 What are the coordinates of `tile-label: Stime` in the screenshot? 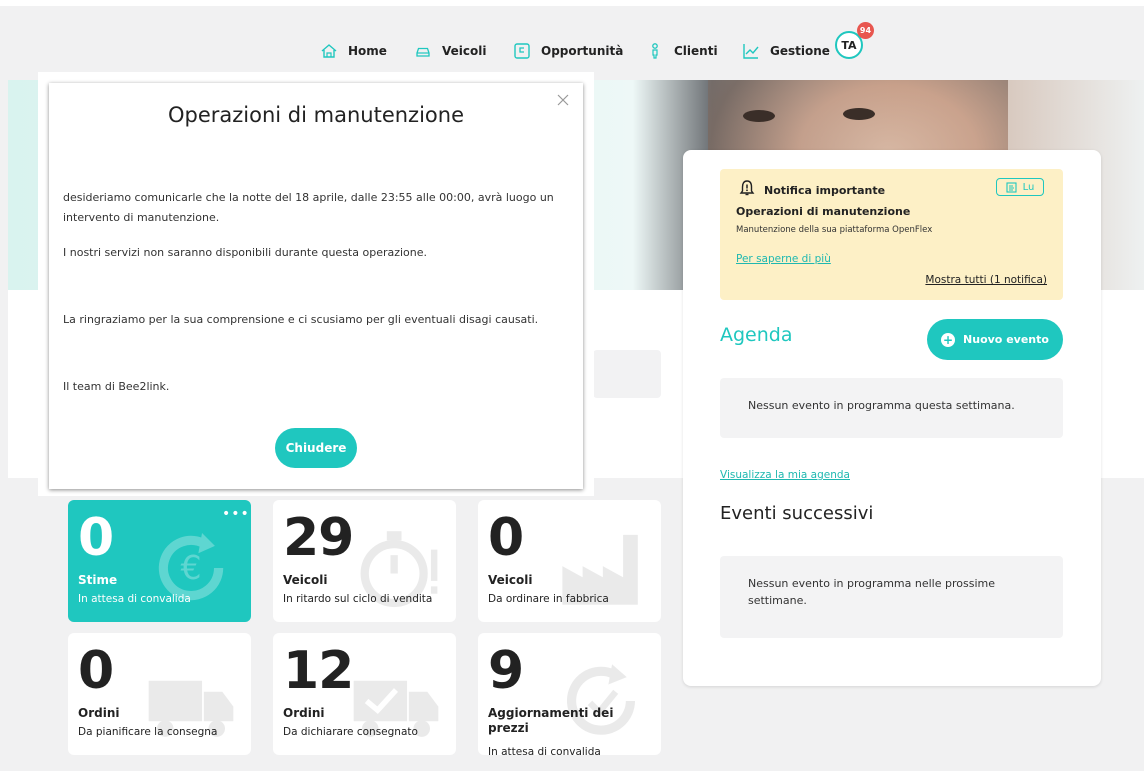 It's located at (98, 580).